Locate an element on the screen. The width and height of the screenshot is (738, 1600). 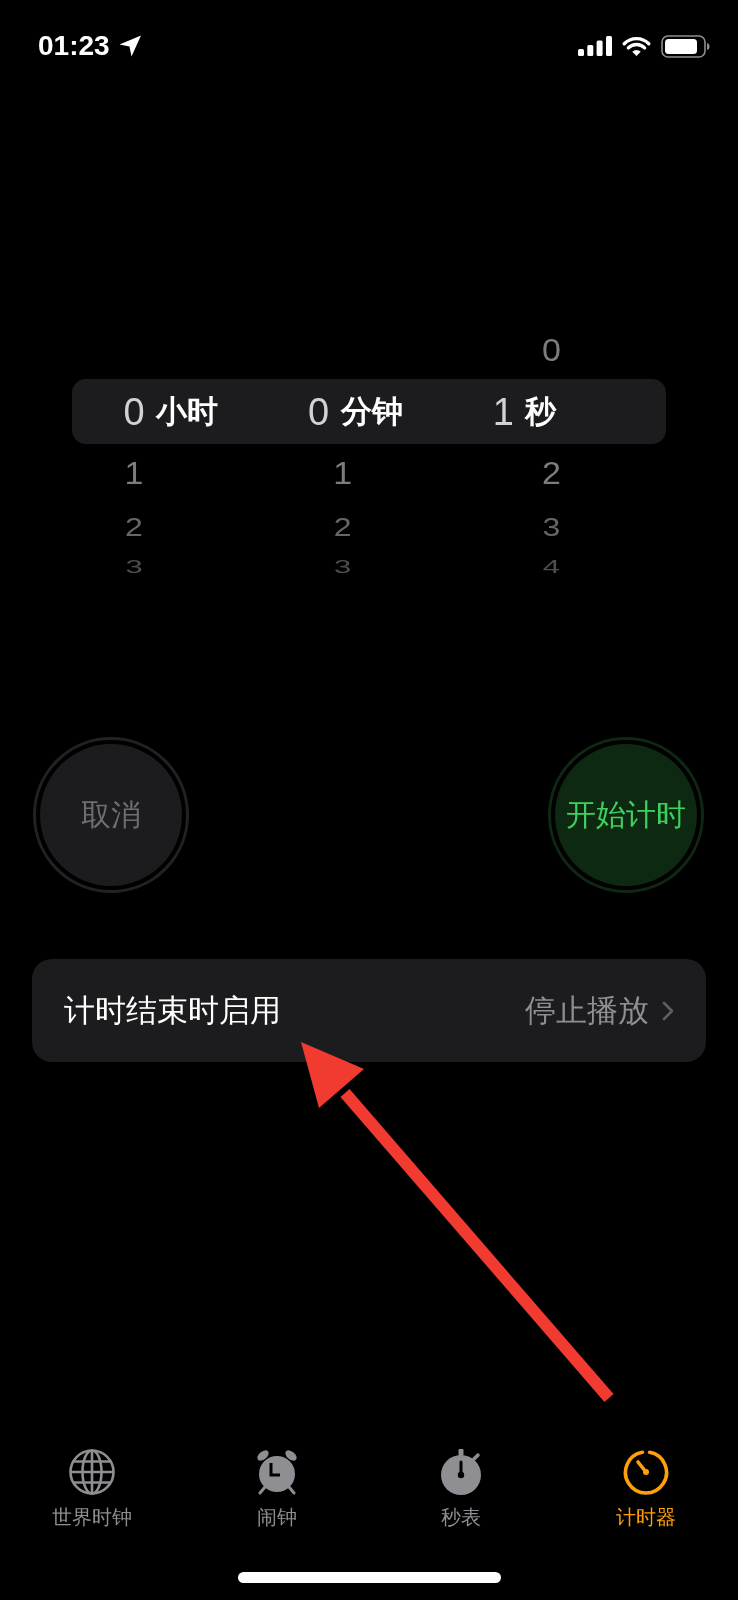
tab: 世界时钟 is located at coordinates (92, 1489).